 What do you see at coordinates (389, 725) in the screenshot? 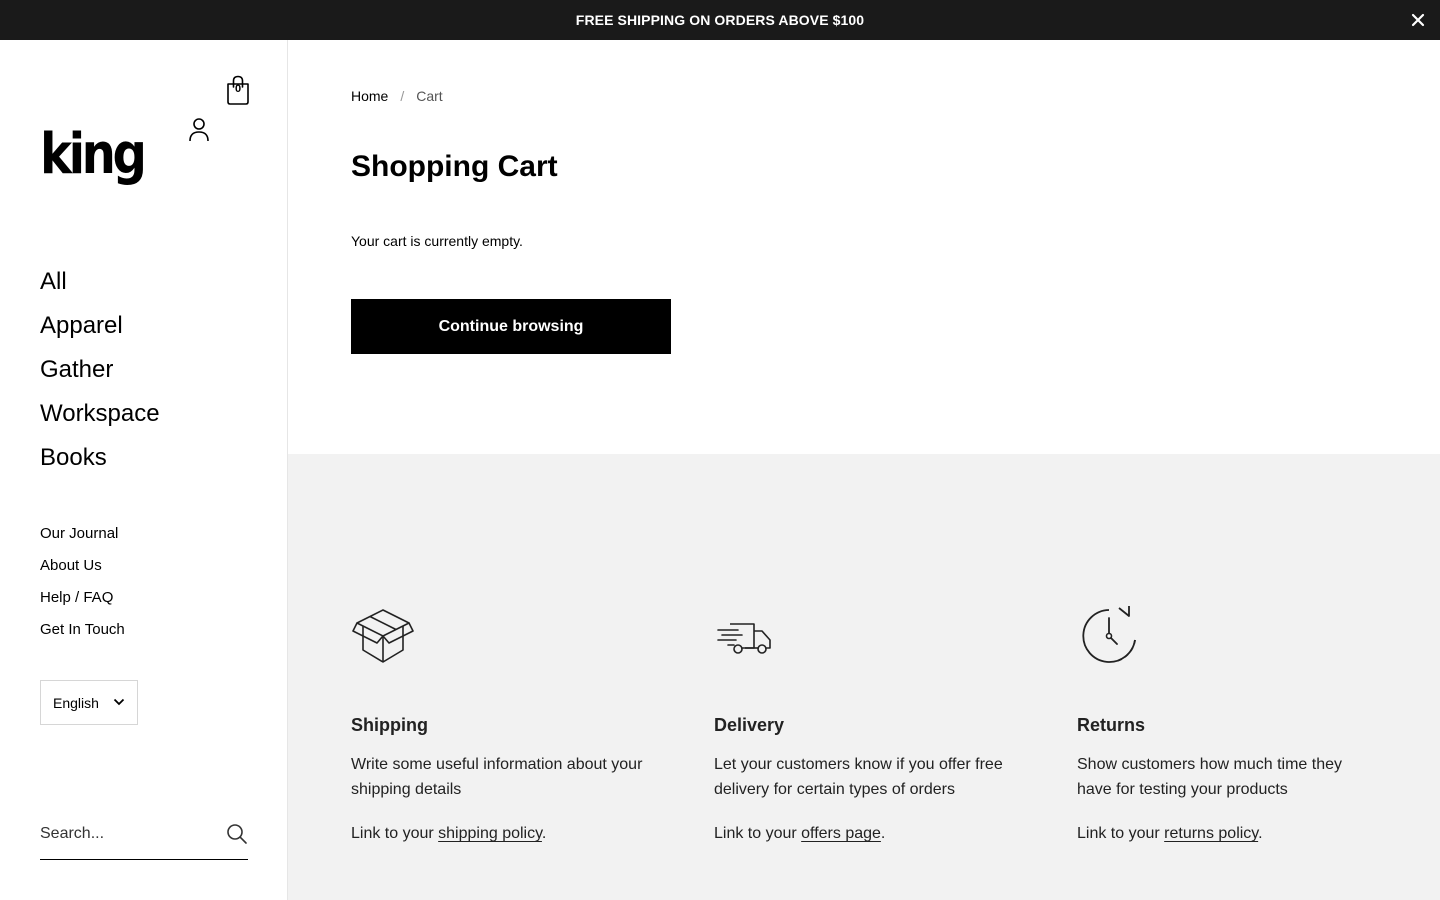
I see `feature-title: Shipping` at bounding box center [389, 725].